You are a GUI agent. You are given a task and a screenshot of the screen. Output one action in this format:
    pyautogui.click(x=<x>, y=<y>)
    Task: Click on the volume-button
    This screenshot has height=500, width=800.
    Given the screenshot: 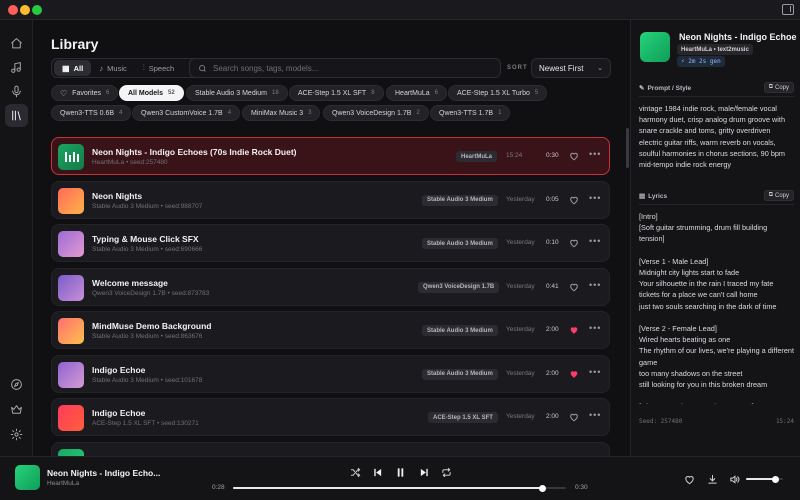 What is the action you would take?
    pyautogui.click(x=734, y=479)
    